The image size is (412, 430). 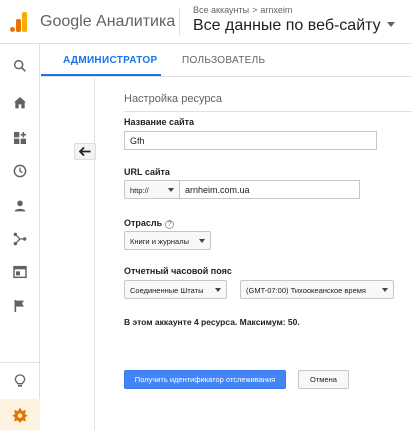 I want to click on analytics-logo-icon, so click(x=19, y=22).